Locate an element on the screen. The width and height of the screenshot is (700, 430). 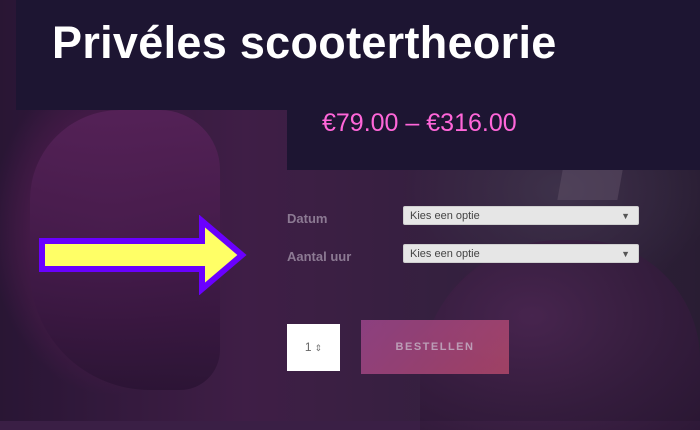
page-title: Privéles scootertheorie is located at coordinates (304, 42).